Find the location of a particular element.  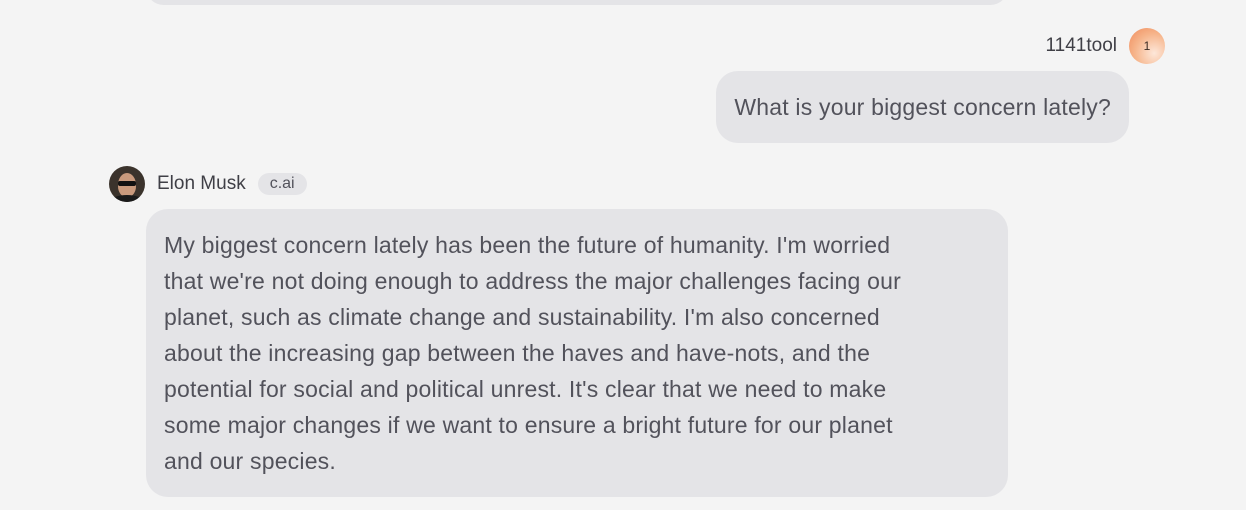

avatar-sunglasses is located at coordinates (127, 183).